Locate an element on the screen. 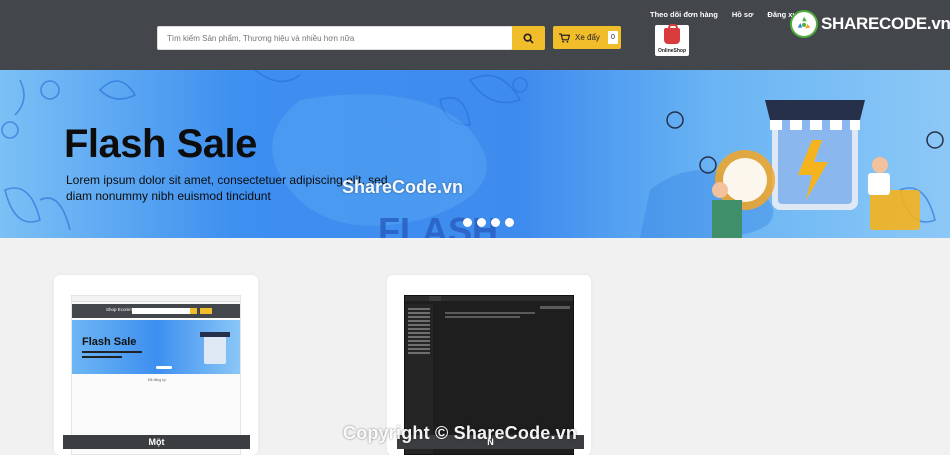  banner-title: Flash Sale is located at coordinates (160, 144).